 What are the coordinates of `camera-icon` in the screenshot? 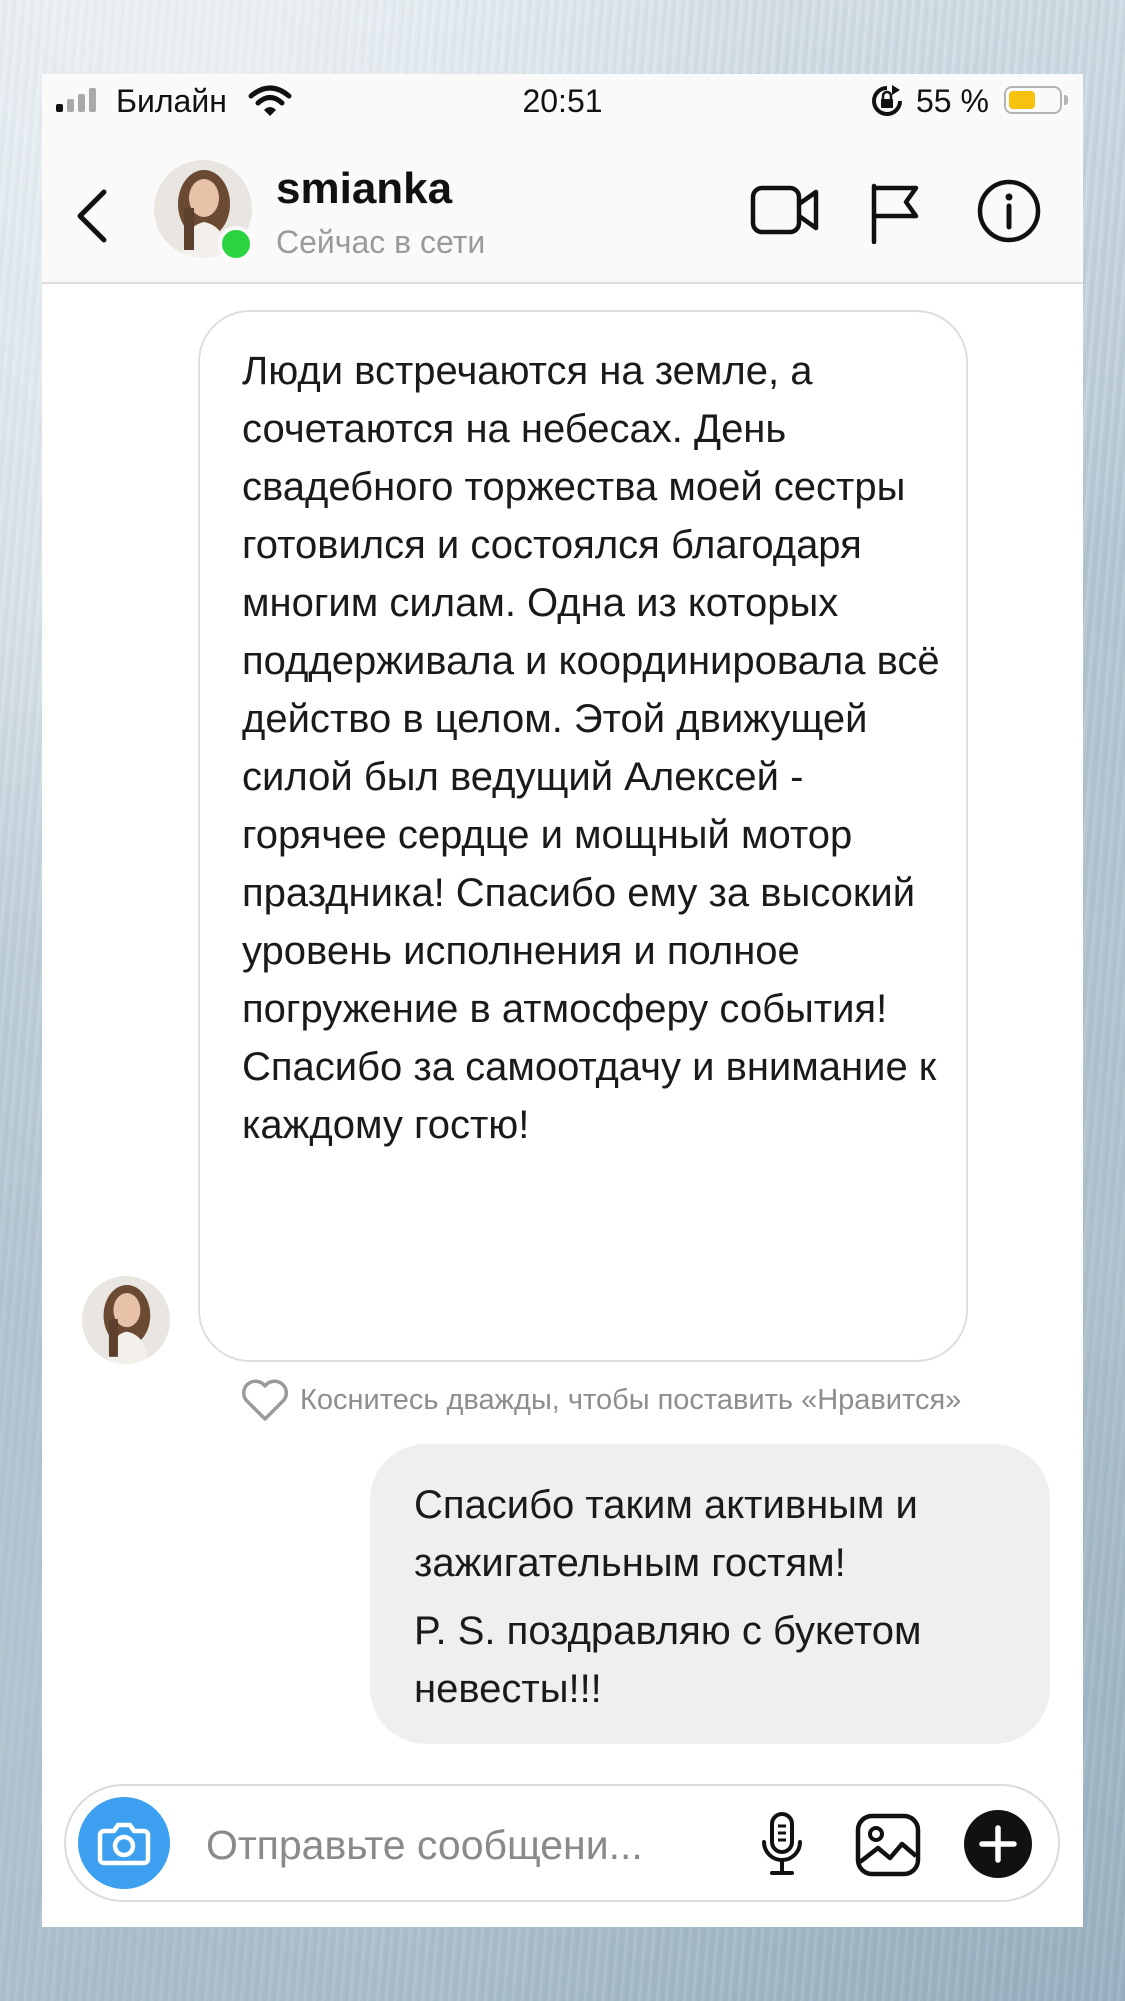 It's located at (124, 1844).